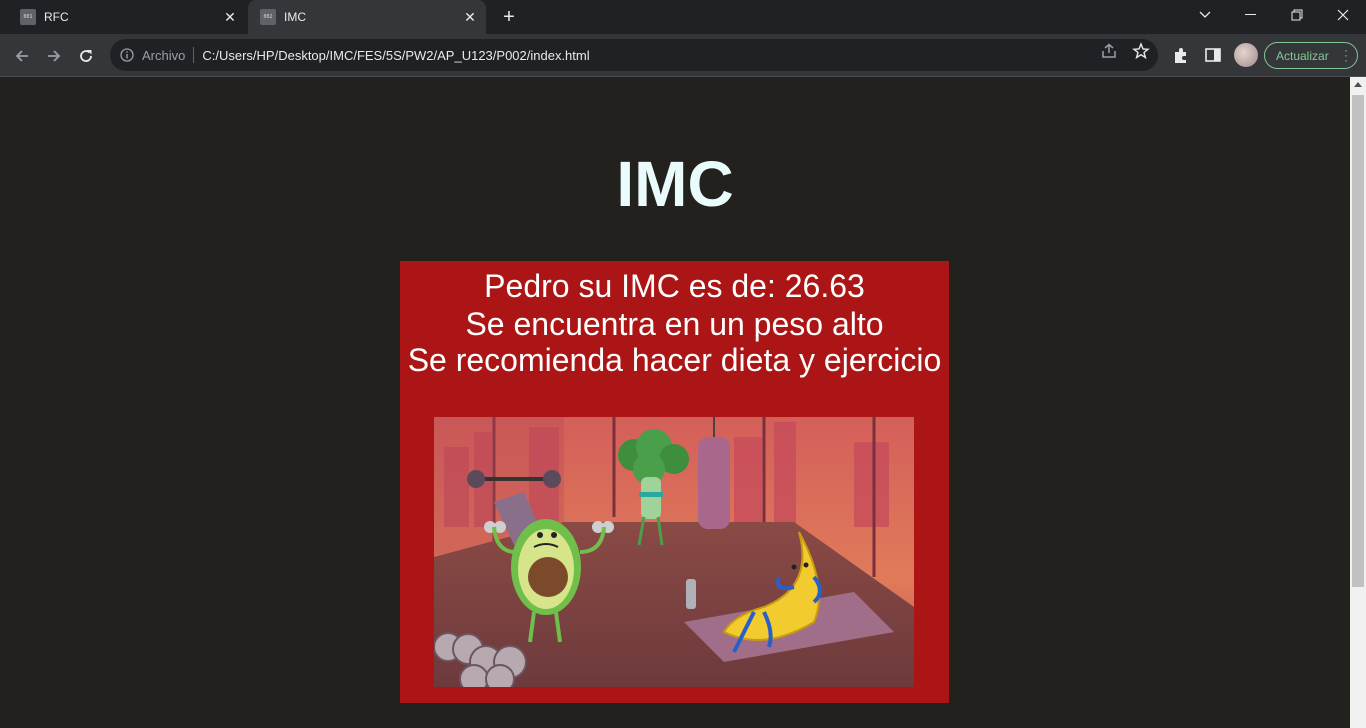  I want to click on update-label: Actualizar, so click(1302, 55).